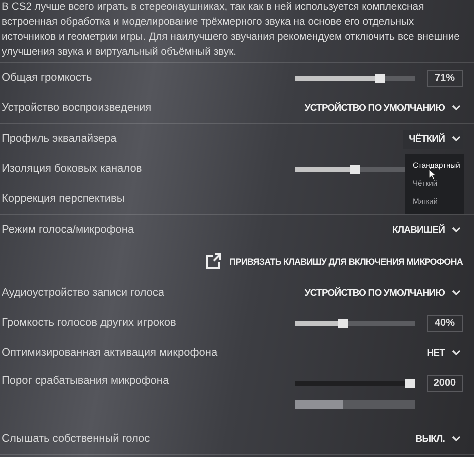 This screenshot has width=474, height=457. What do you see at coordinates (433, 174) in the screenshot?
I see `cursor-icon` at bounding box center [433, 174].